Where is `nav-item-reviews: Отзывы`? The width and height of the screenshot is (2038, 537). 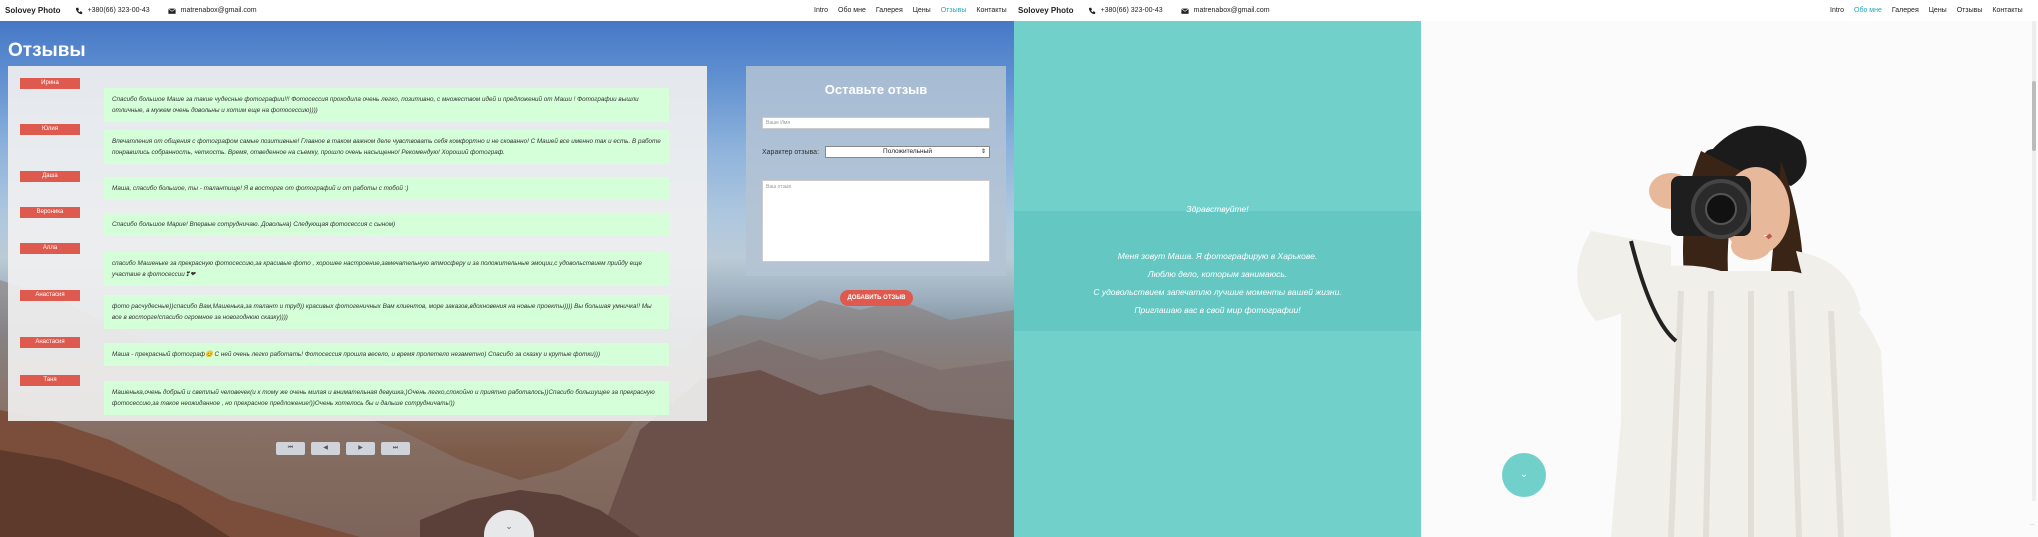 nav-item-reviews: Отзывы is located at coordinates (954, 10).